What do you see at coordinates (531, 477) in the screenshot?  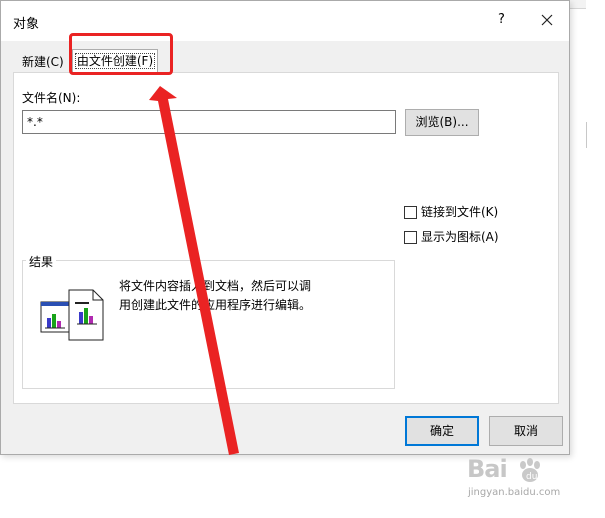 I see `svg-text: du` at bounding box center [531, 477].